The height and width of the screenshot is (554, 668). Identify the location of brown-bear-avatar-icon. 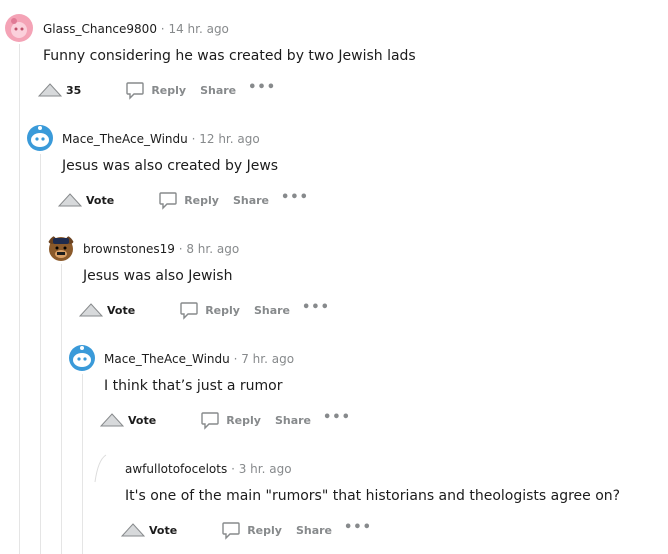
(61, 248).